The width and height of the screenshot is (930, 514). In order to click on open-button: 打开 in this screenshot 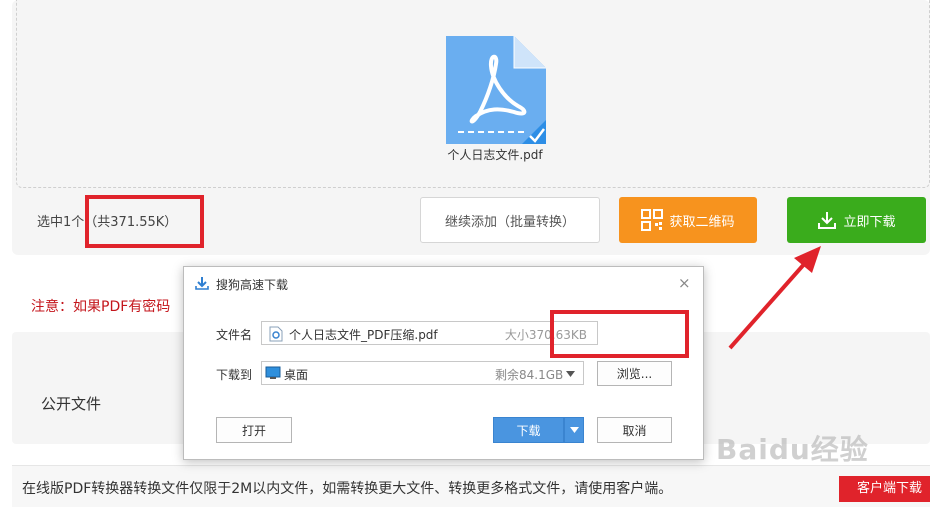, I will do `click(254, 430)`.